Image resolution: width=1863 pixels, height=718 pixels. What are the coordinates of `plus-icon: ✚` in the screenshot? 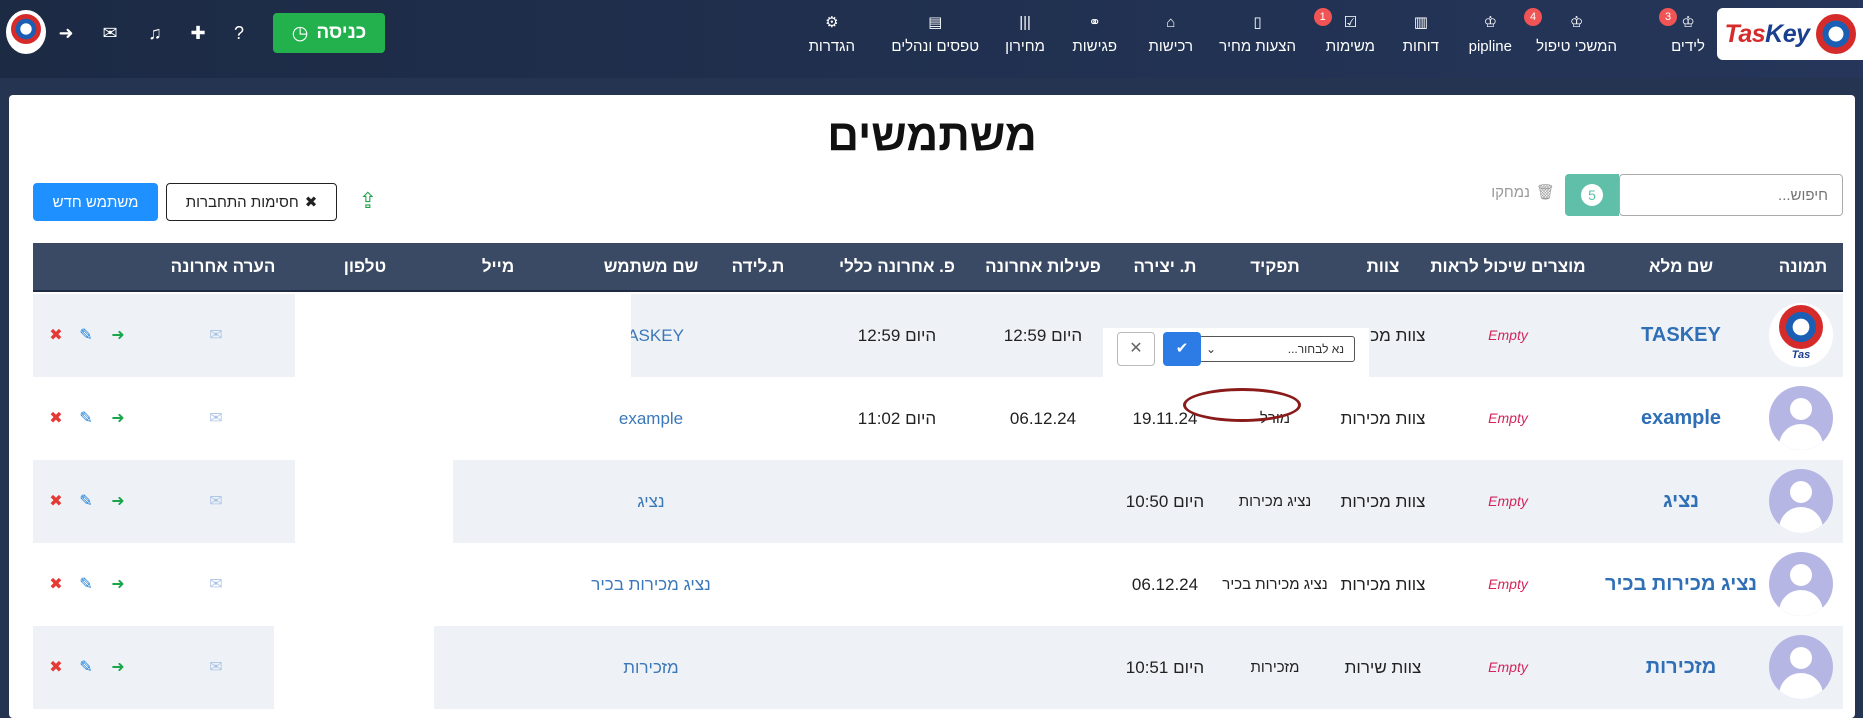 It's located at (198, 33).